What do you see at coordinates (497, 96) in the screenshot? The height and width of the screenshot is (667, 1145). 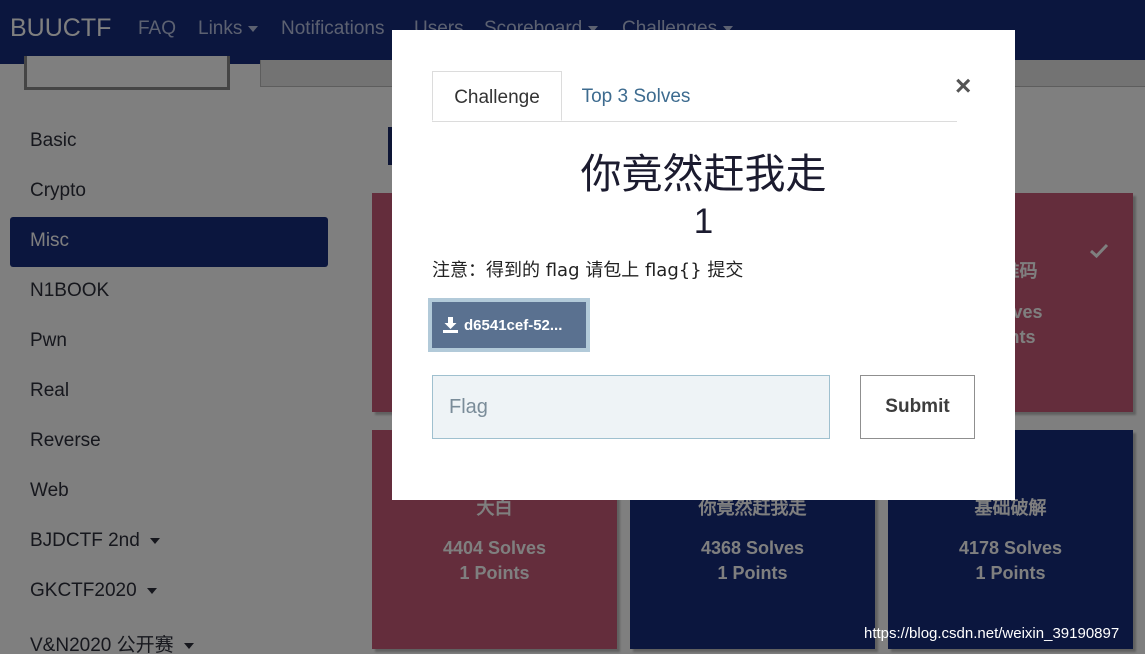 I see `tab-challenge: Challenge` at bounding box center [497, 96].